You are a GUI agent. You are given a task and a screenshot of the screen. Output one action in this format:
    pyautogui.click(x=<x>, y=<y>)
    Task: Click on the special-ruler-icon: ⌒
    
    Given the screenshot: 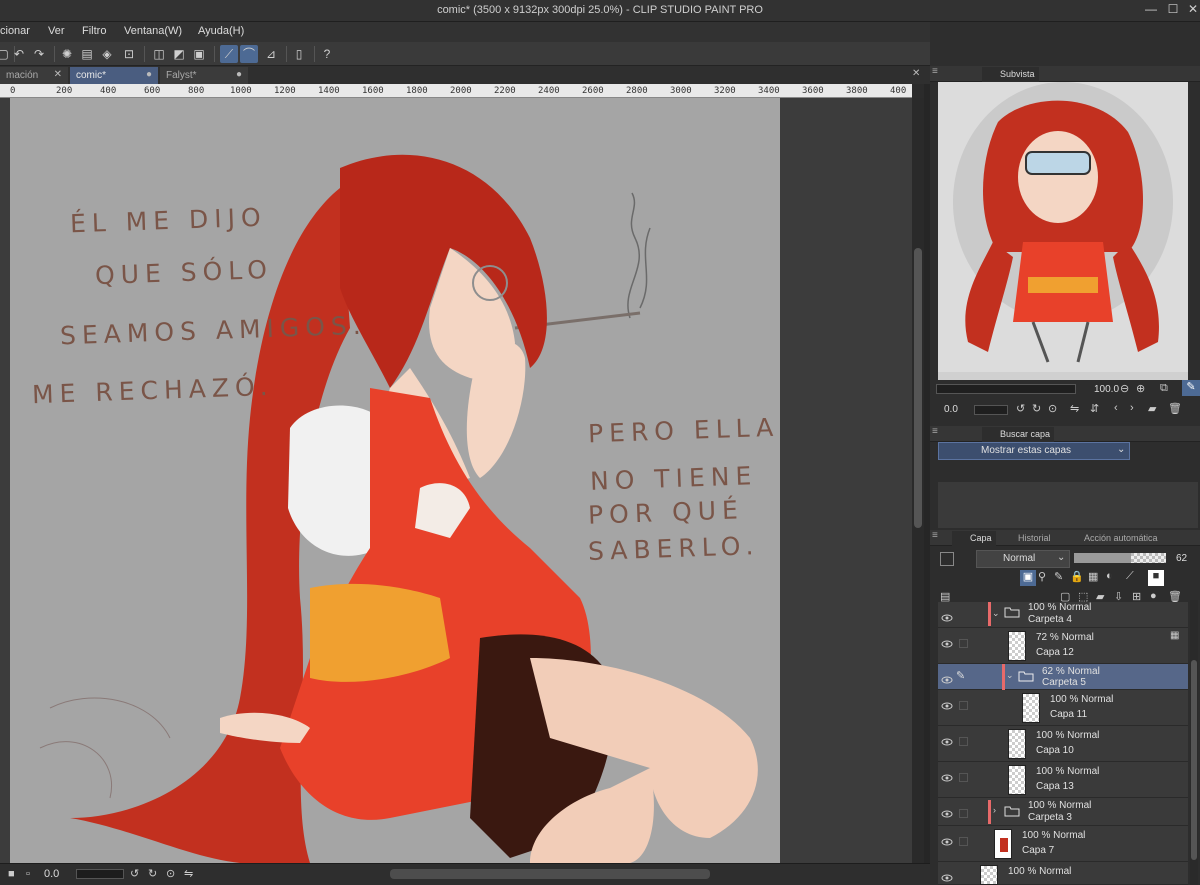 What is the action you would take?
    pyautogui.click(x=249, y=54)
    